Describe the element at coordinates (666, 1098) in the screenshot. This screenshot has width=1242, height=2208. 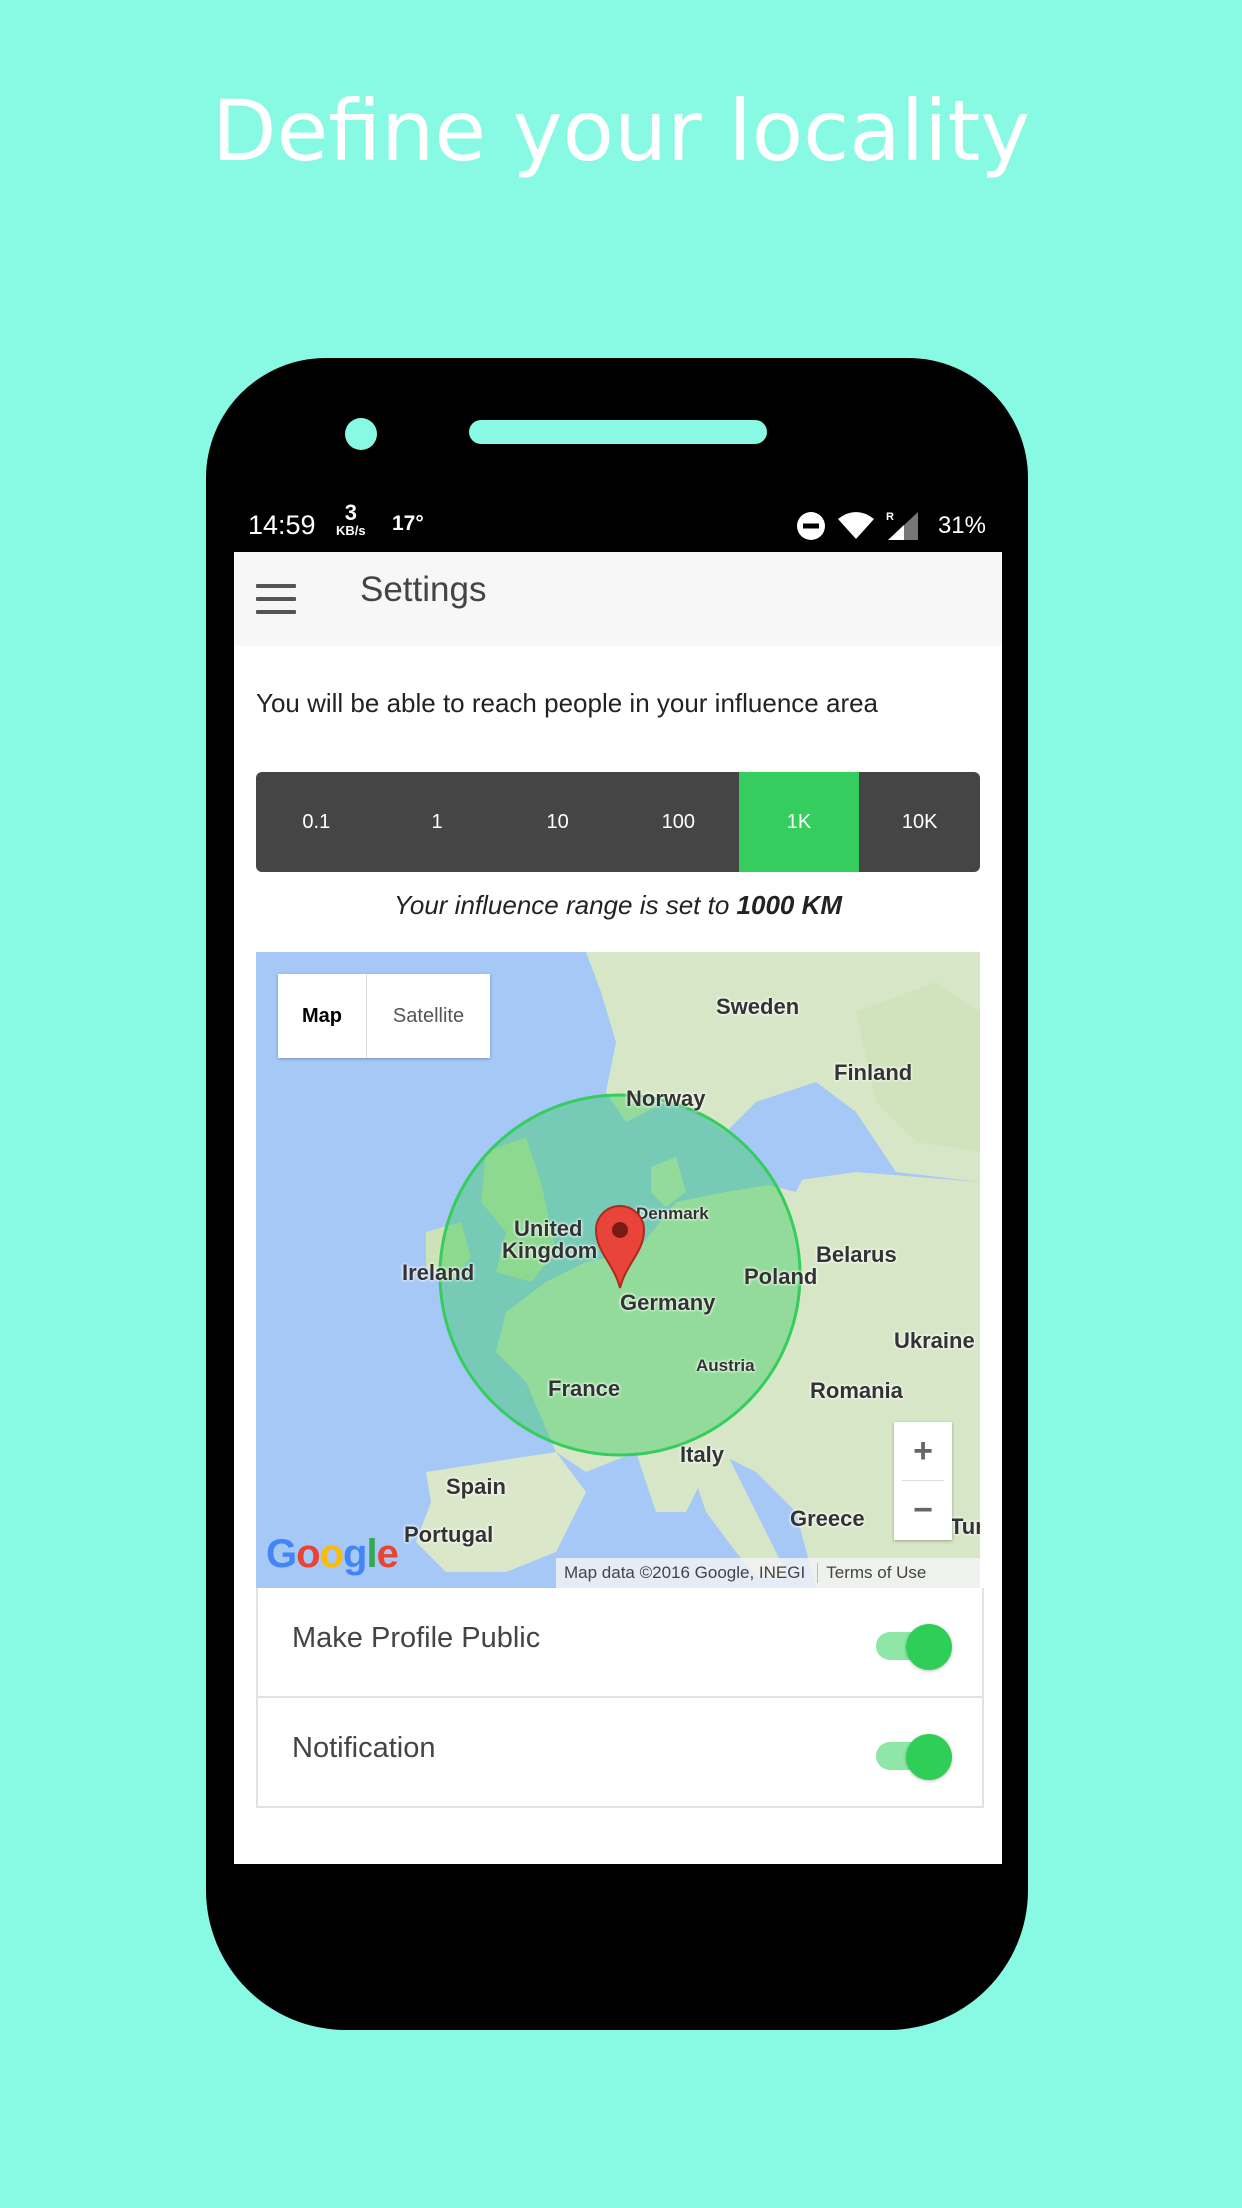
I see `map-label-norway: Norway` at that location.